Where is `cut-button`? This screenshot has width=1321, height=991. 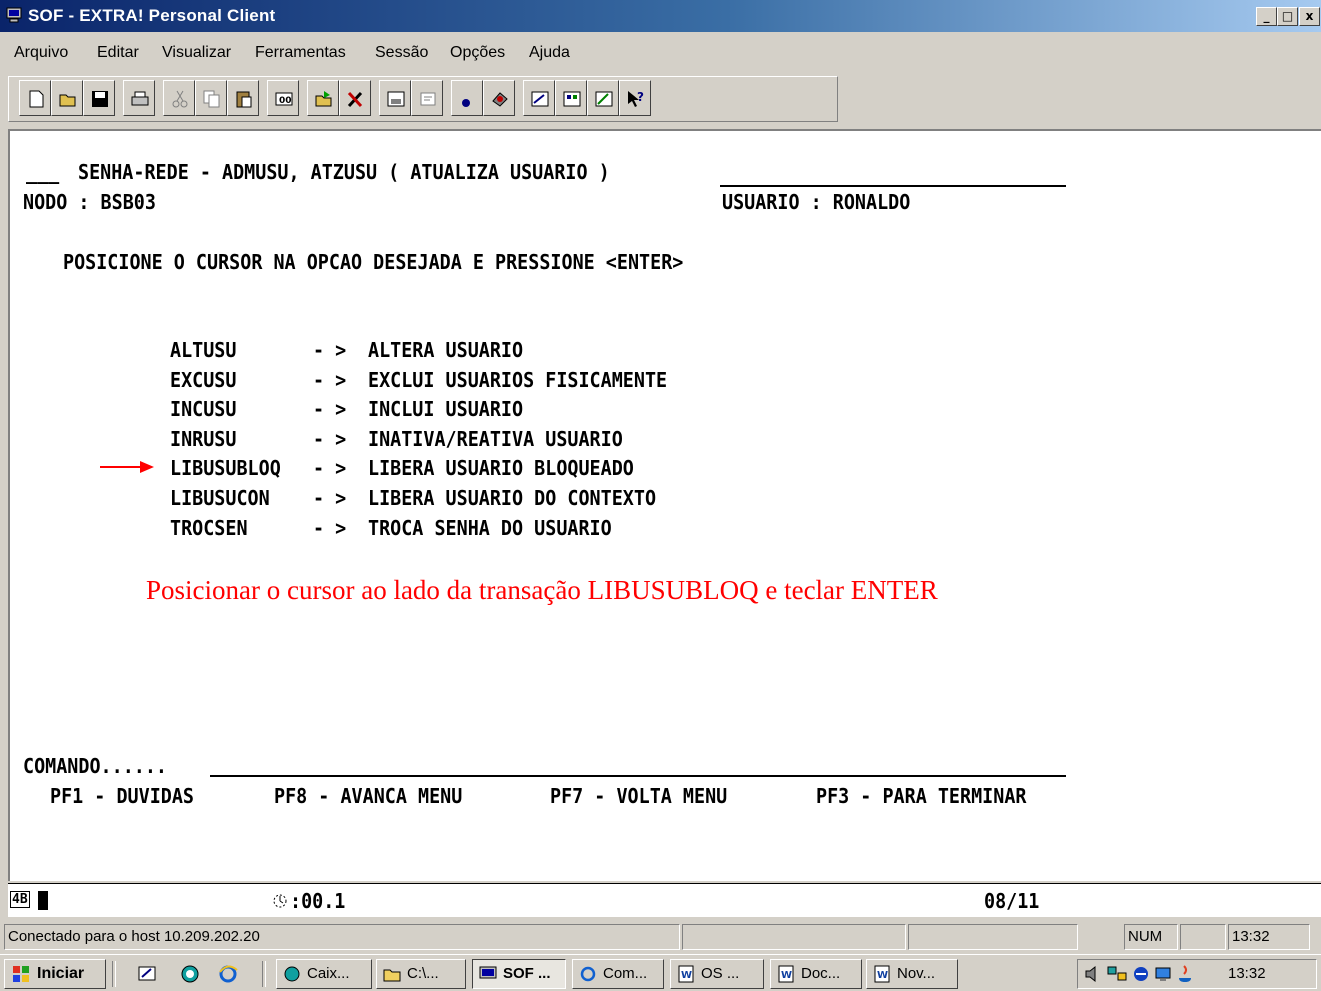
cut-button is located at coordinates (179, 98).